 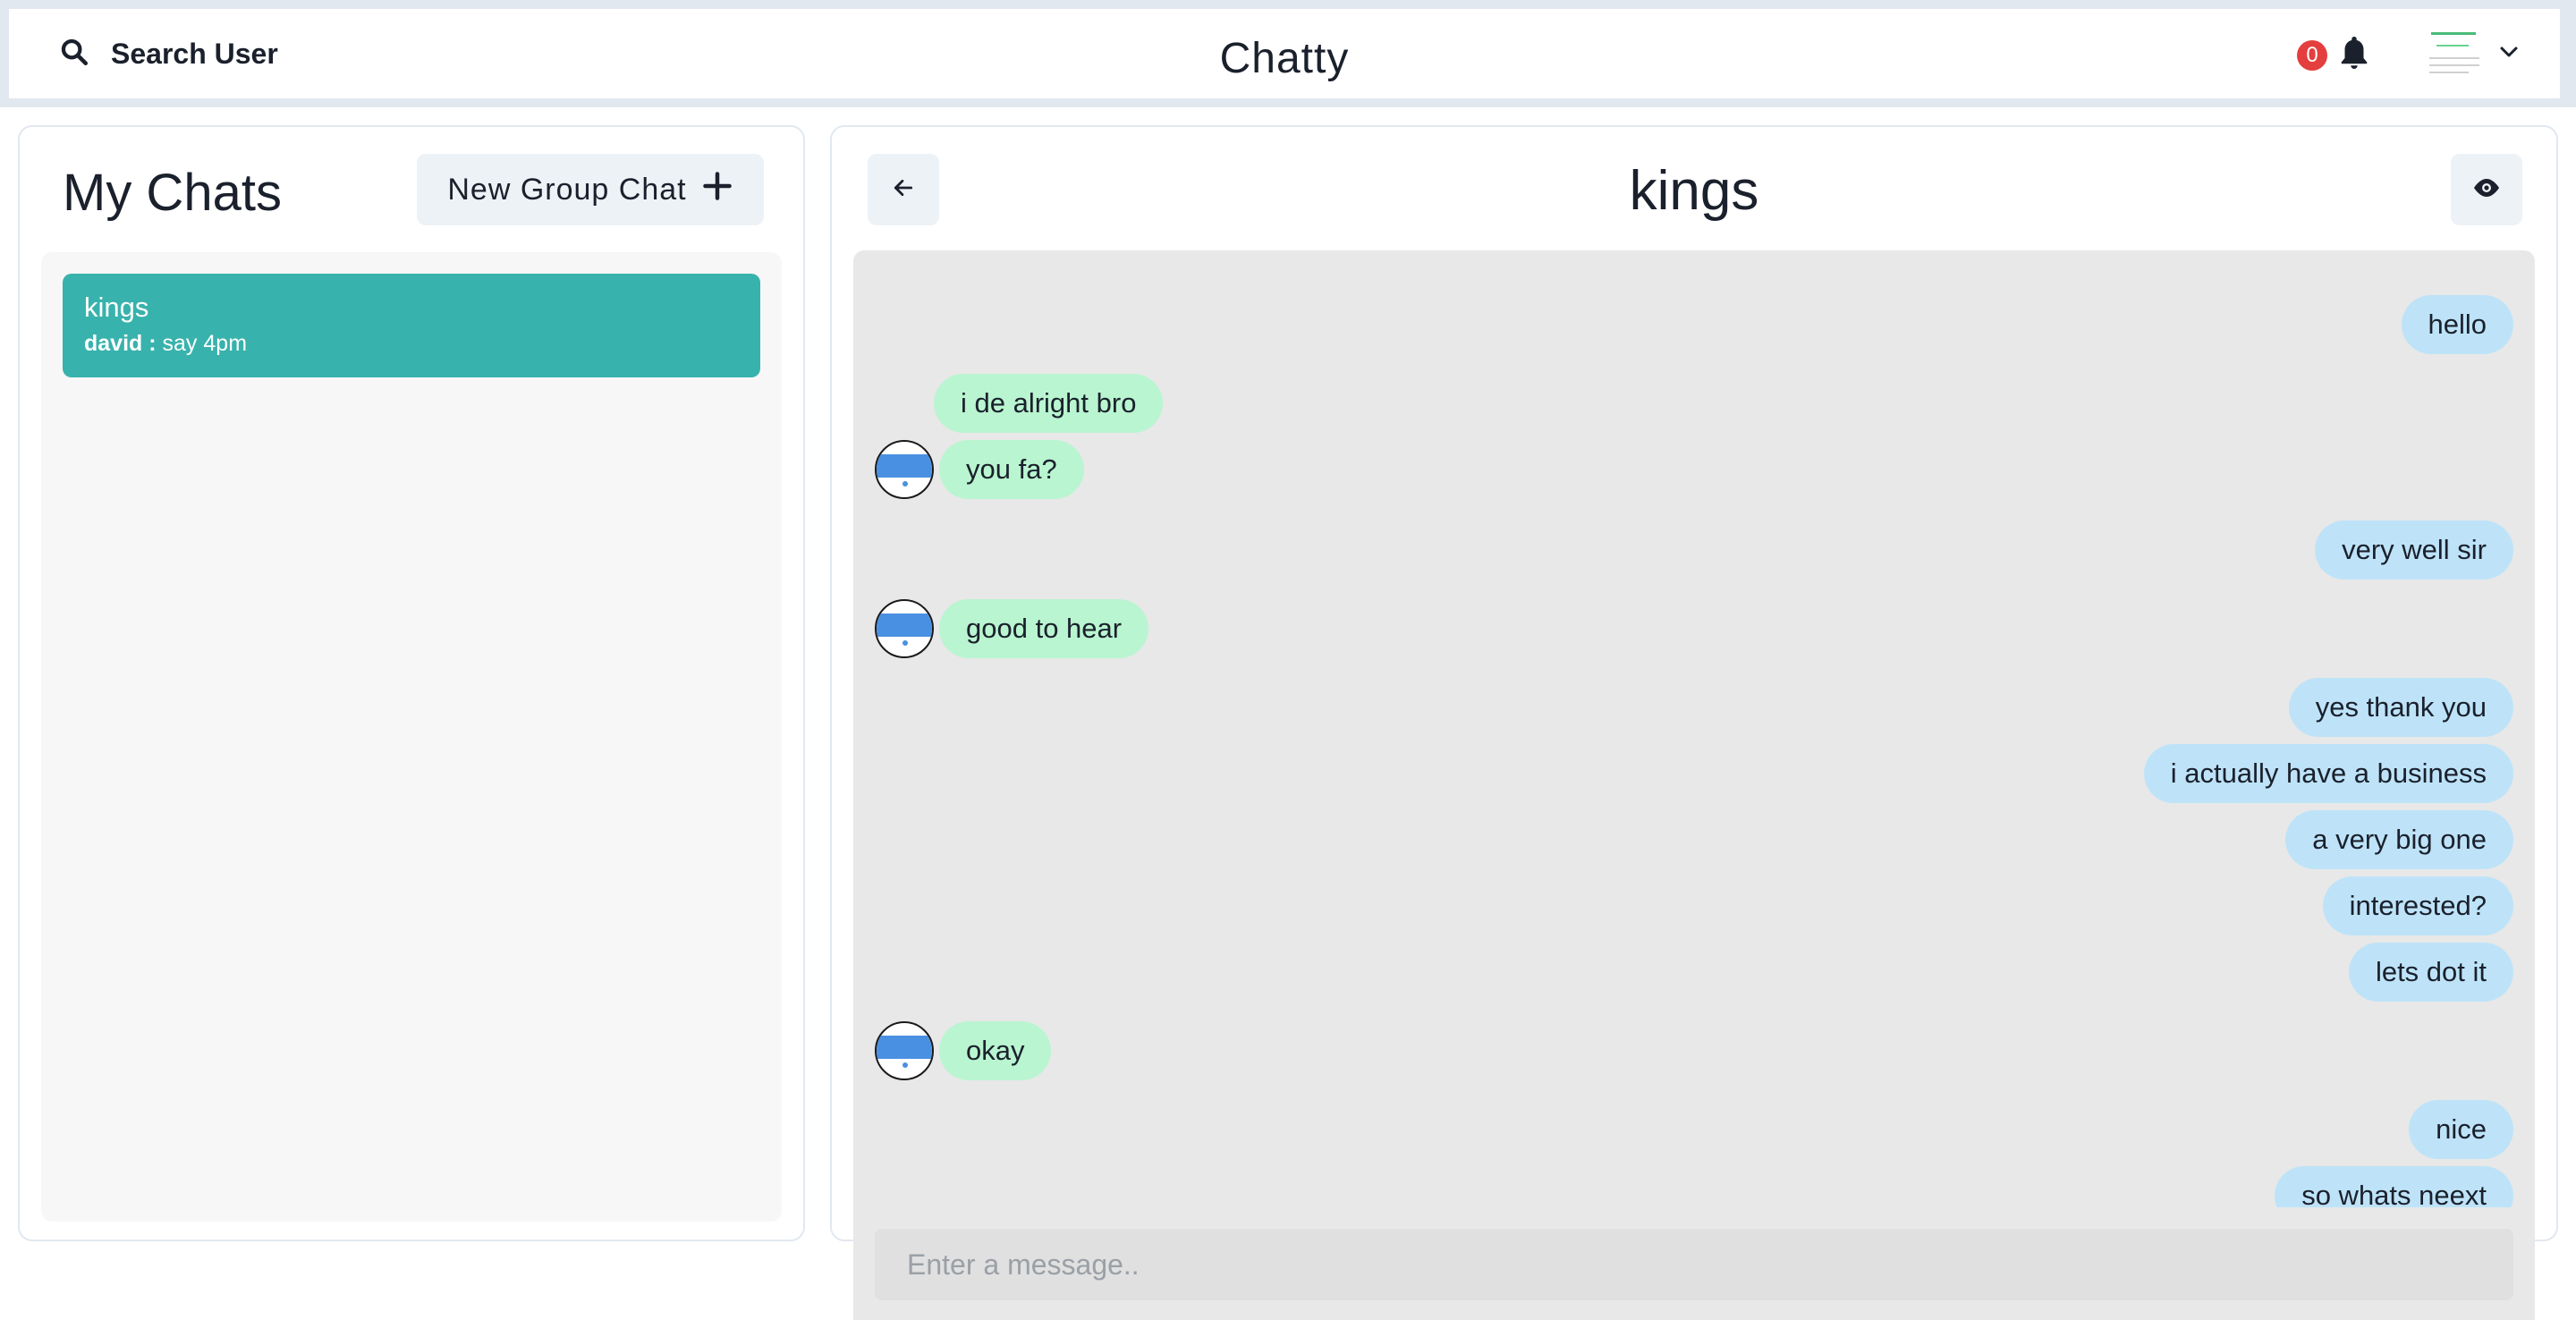 I want to click on message-bubble: i de alright bro, so click(x=1049, y=403).